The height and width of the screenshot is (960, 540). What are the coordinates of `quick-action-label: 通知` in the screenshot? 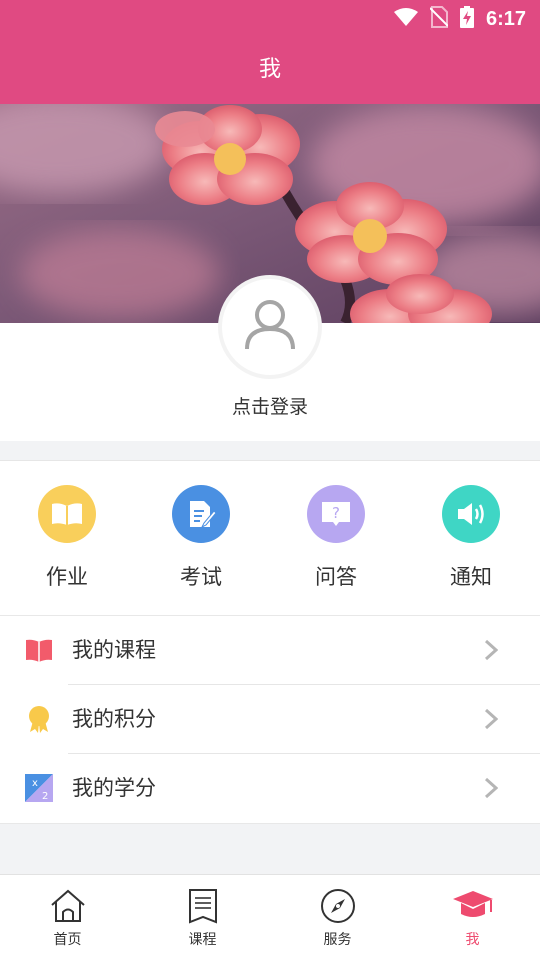 It's located at (471, 577).